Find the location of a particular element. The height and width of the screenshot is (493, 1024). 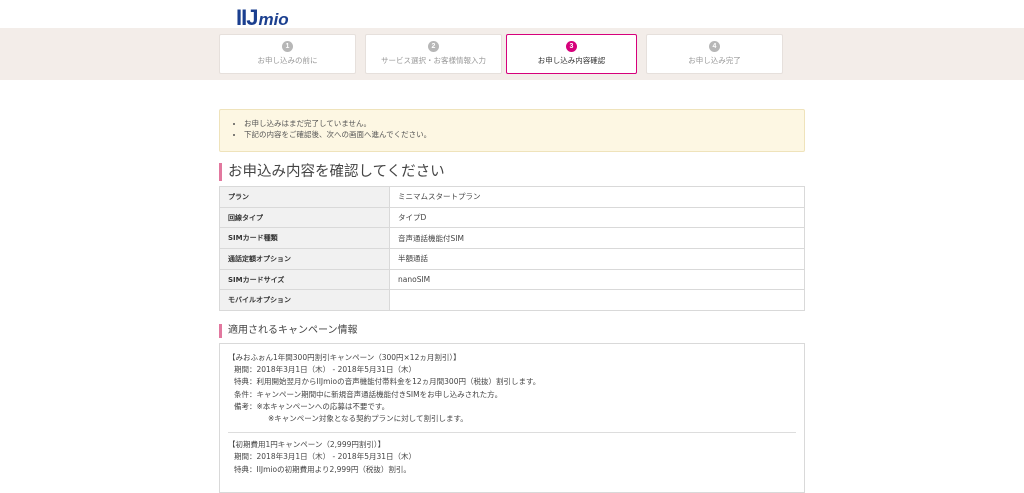

step-label: お申し込み完了 is located at coordinates (714, 60).